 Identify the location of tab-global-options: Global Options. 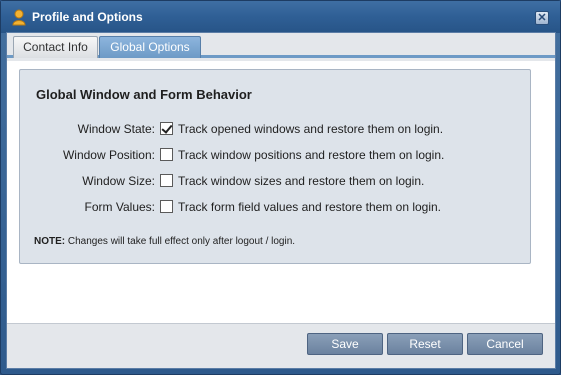
(150, 47).